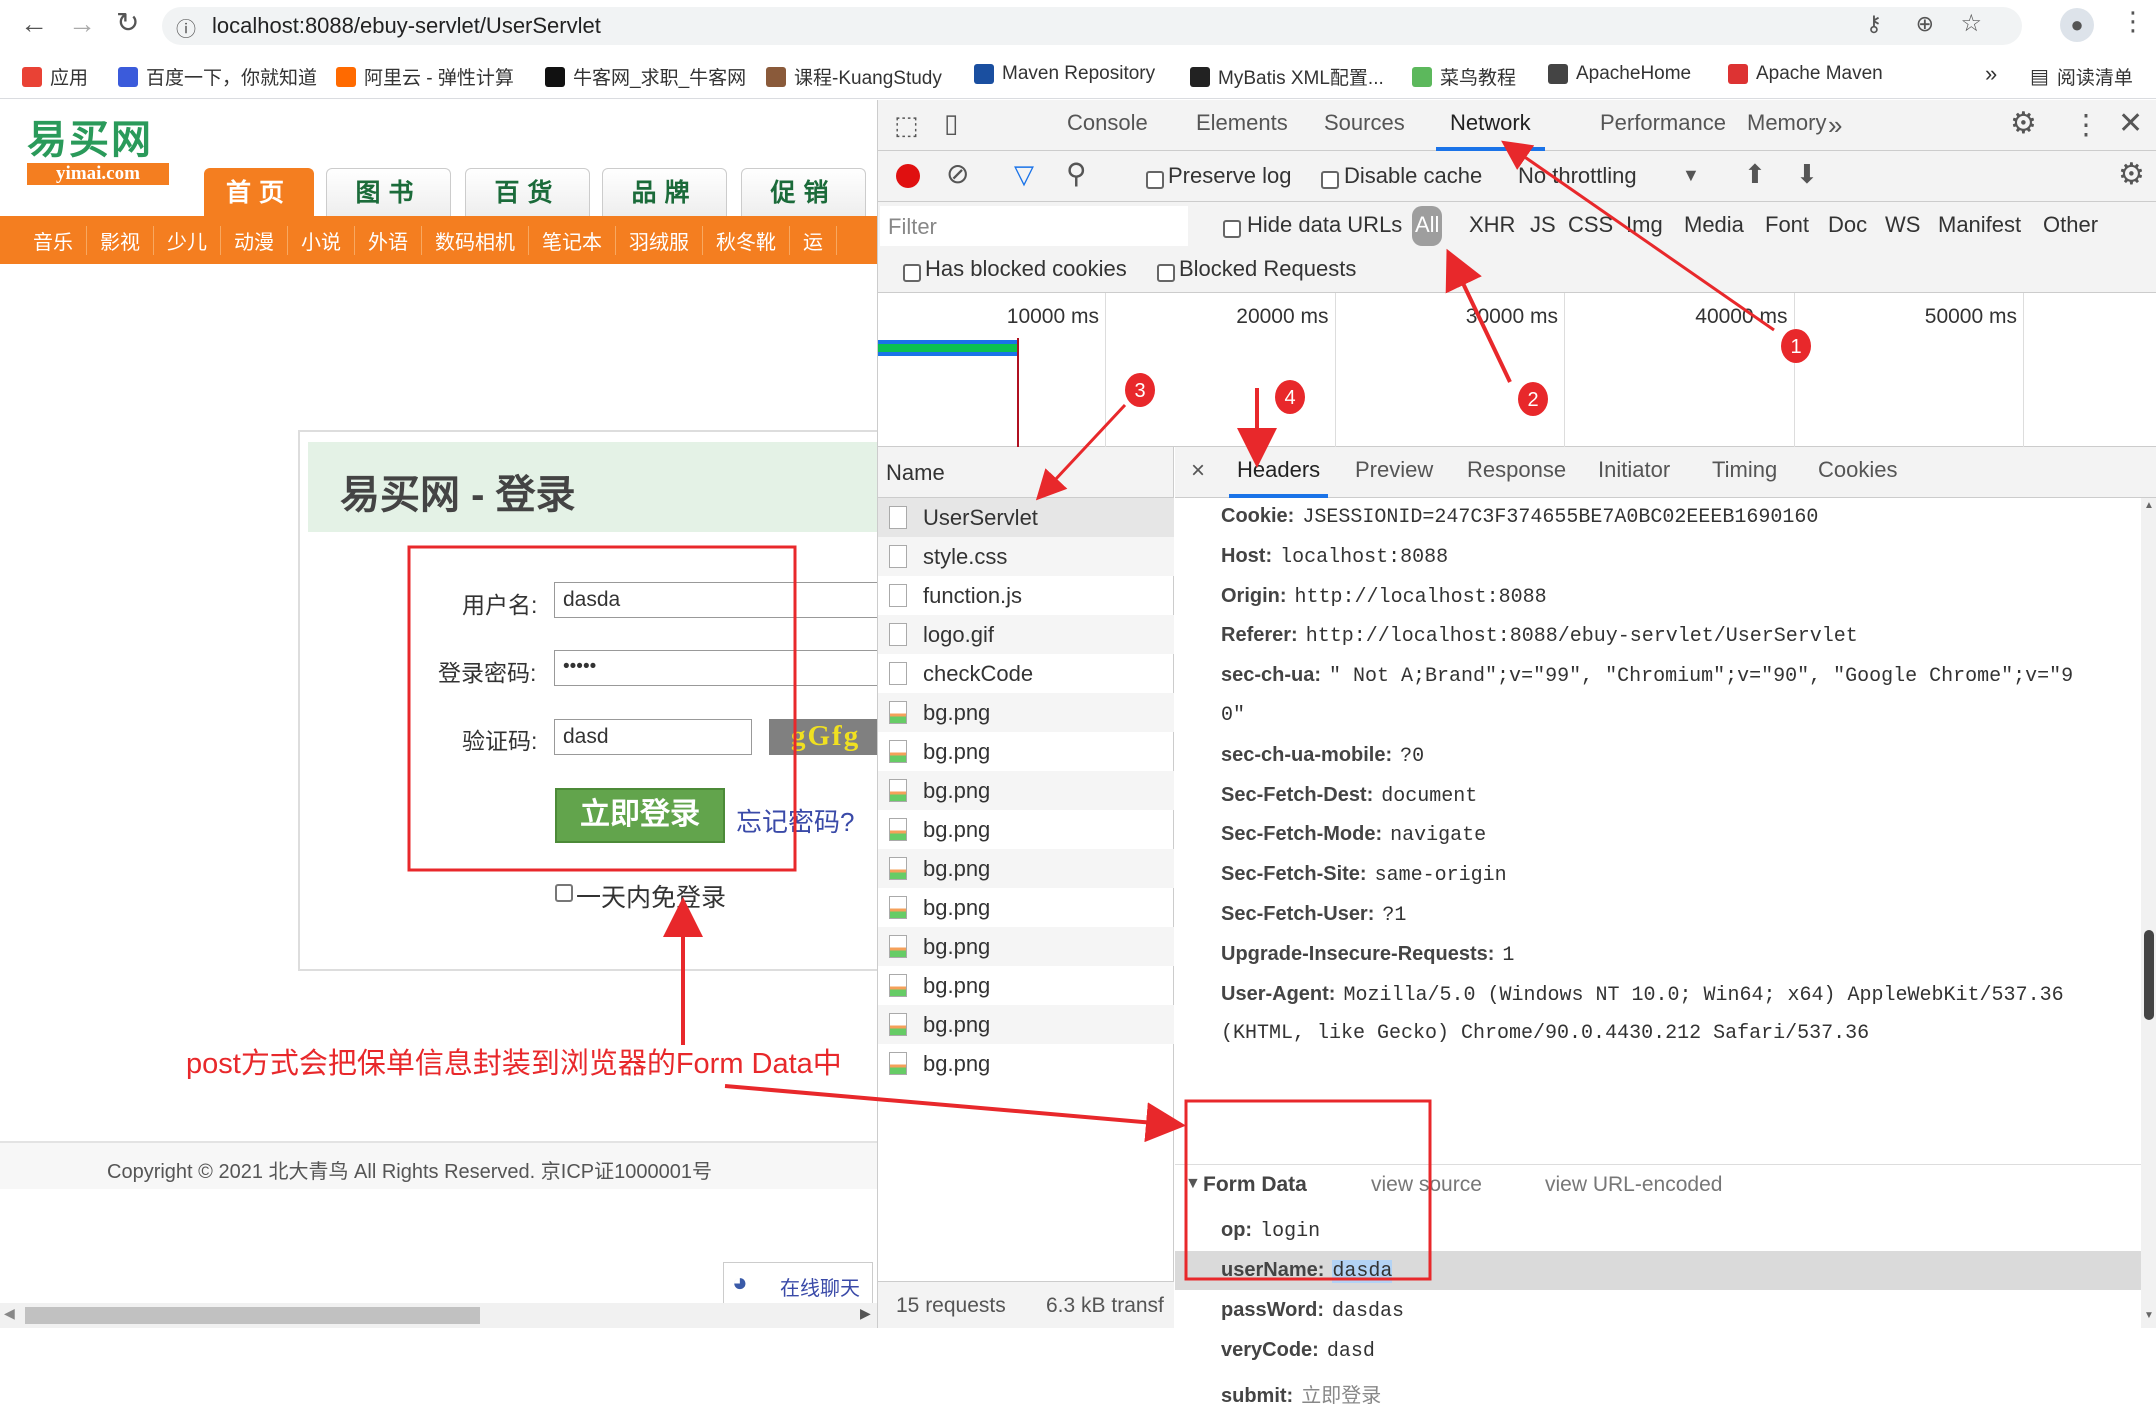 The height and width of the screenshot is (1409, 2156). Describe the element at coordinates (2133, 21) in the screenshot. I see `menu-icon: ⋮` at that location.